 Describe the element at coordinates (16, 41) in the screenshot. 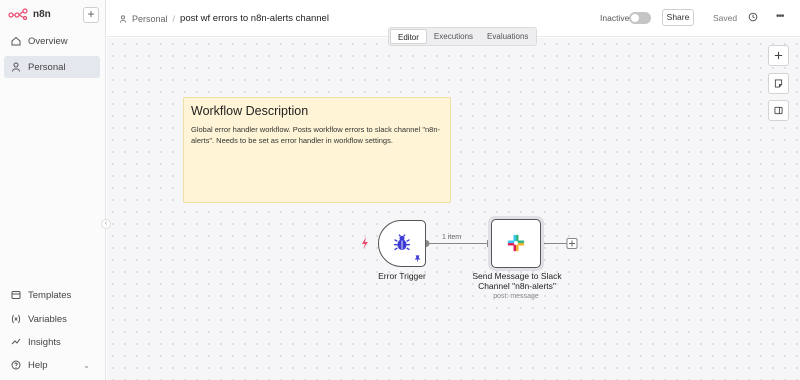

I see `home-icon` at that location.